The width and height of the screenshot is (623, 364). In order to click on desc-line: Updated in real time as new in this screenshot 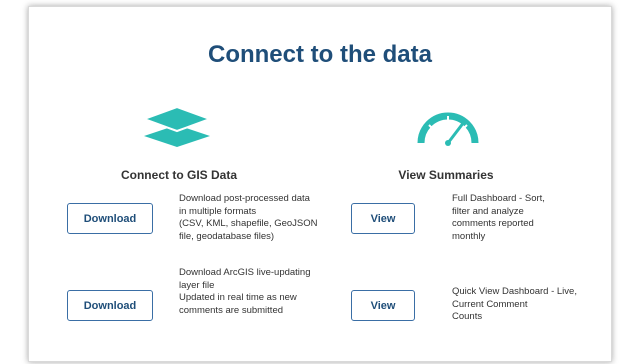, I will do `click(238, 297)`.